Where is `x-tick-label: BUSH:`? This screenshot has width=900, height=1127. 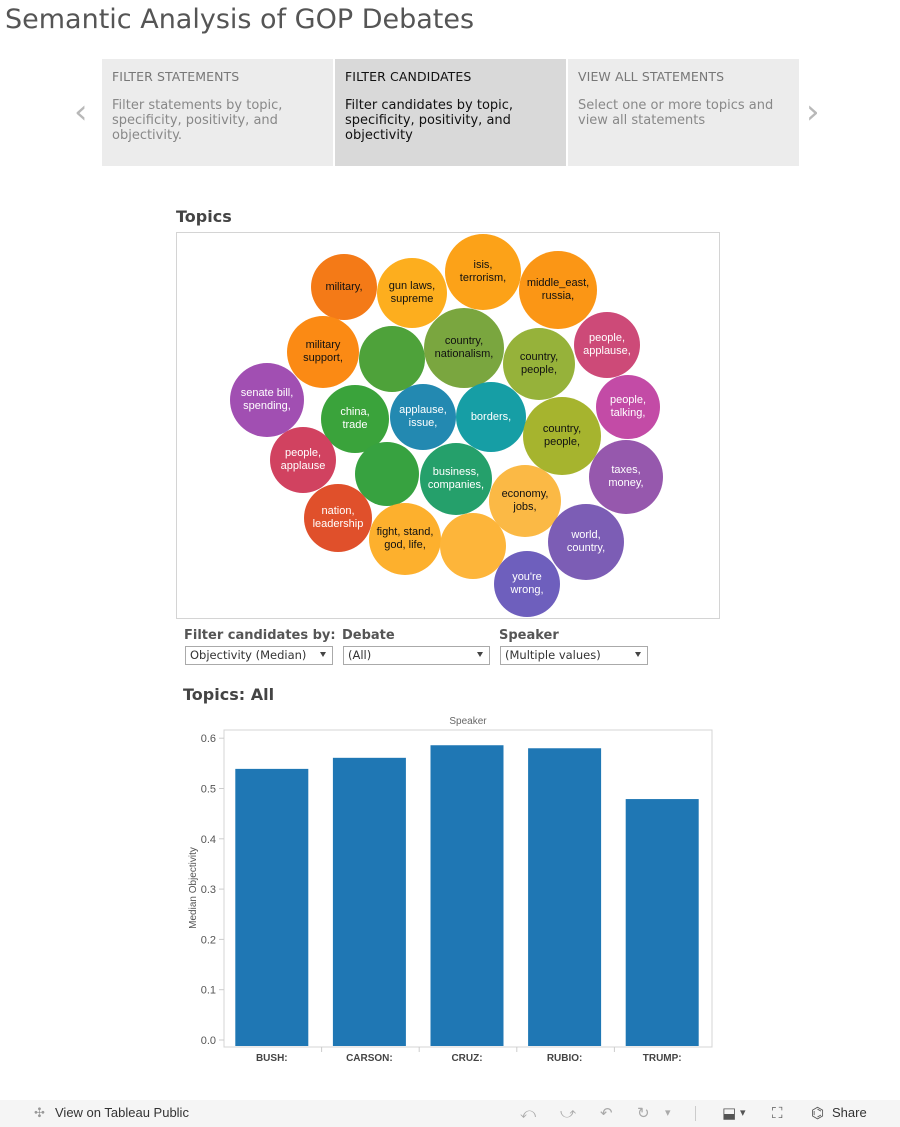
x-tick-label: BUSH: is located at coordinates (272, 1058).